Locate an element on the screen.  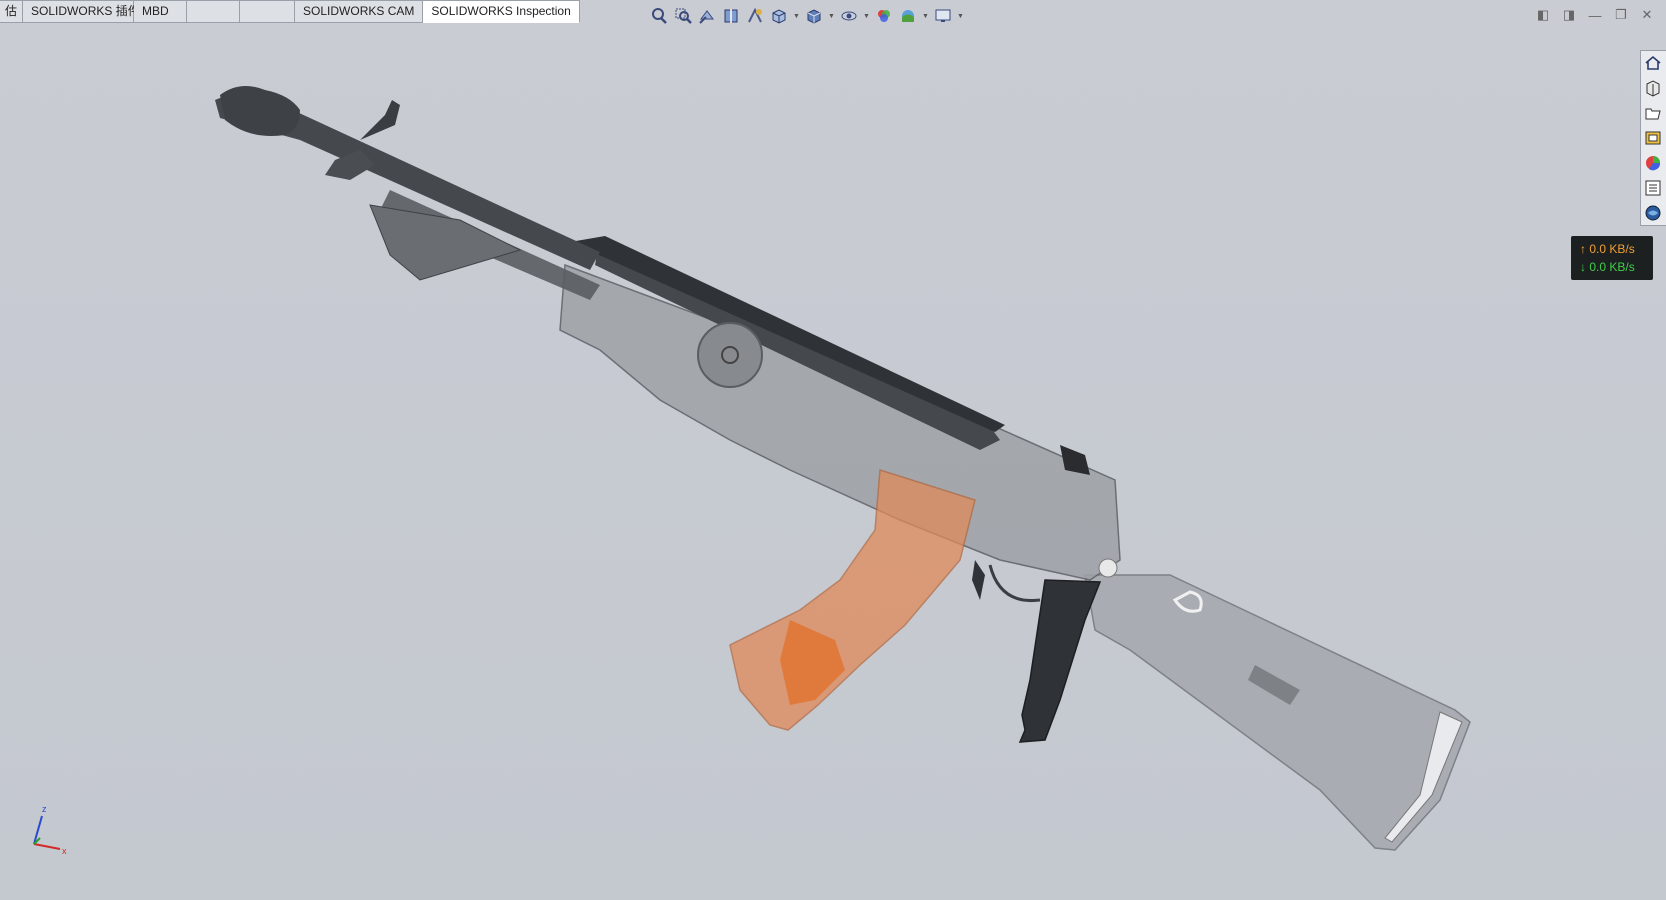
x-axis-label: x is located at coordinates (64, 851).